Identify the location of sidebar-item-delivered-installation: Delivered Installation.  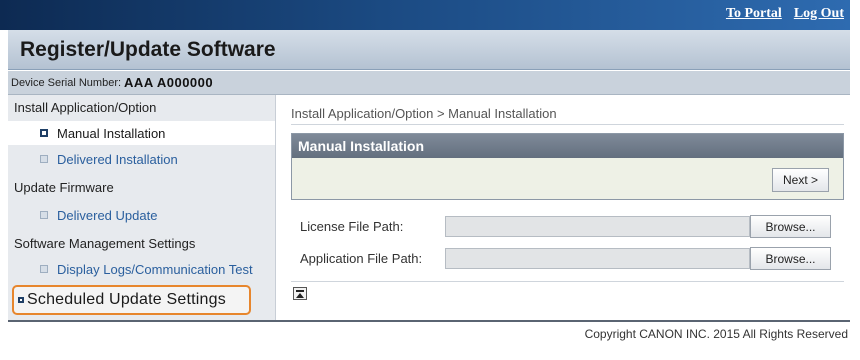
(141, 159).